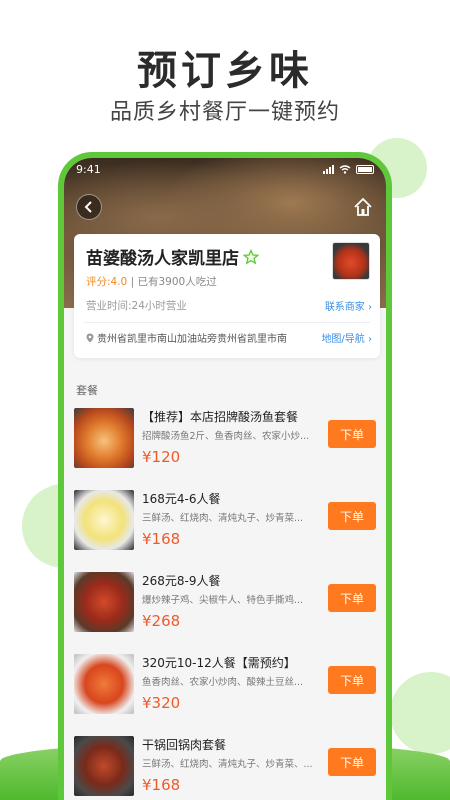  I want to click on shop-name-text: 苗婆酸汤人家凯里店, so click(162, 259).